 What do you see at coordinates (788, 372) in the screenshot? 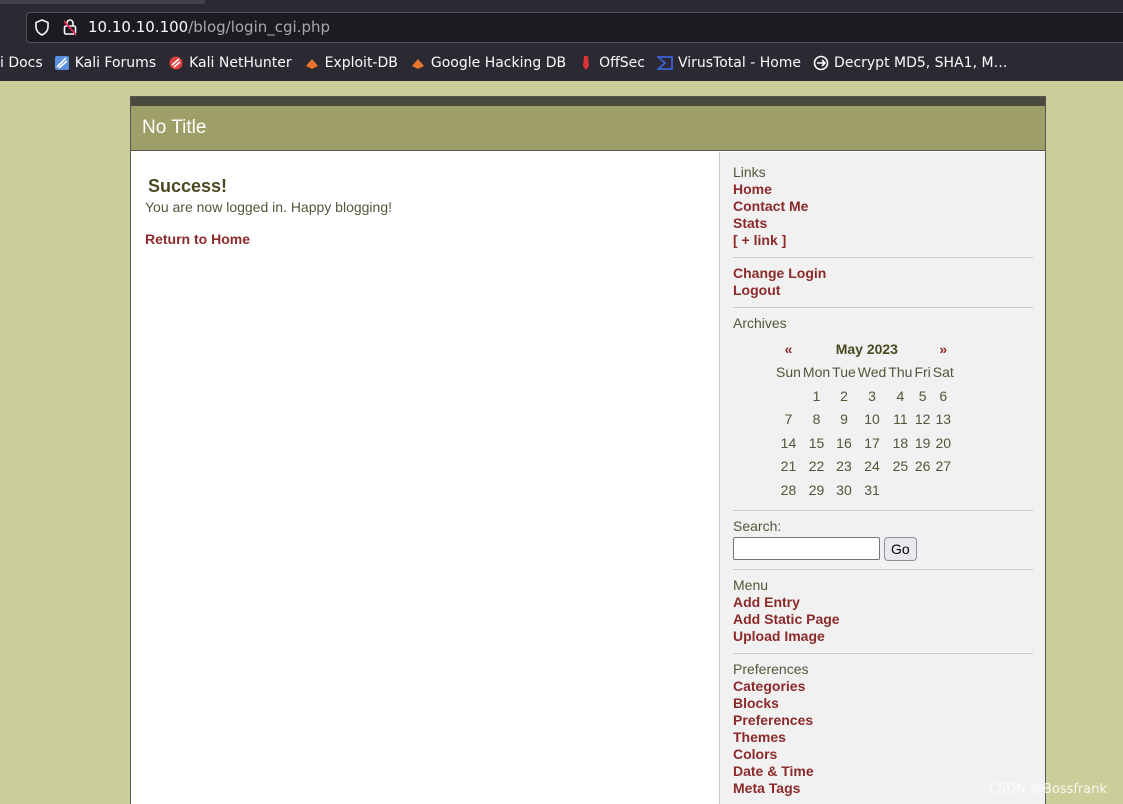
I see `weekday-label: Sun` at bounding box center [788, 372].